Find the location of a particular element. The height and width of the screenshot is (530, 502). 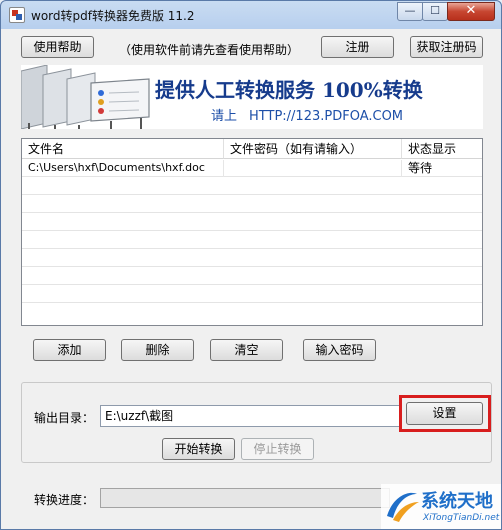

settings-button: 设置 is located at coordinates (444, 413).